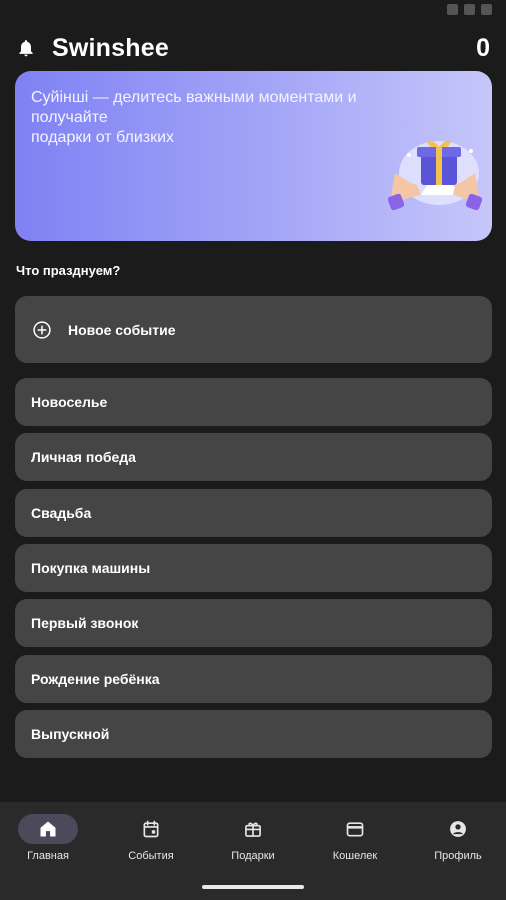 The width and height of the screenshot is (506, 900). Describe the element at coordinates (253, 48) in the screenshot. I see `app-header: Swinshee 0` at that location.